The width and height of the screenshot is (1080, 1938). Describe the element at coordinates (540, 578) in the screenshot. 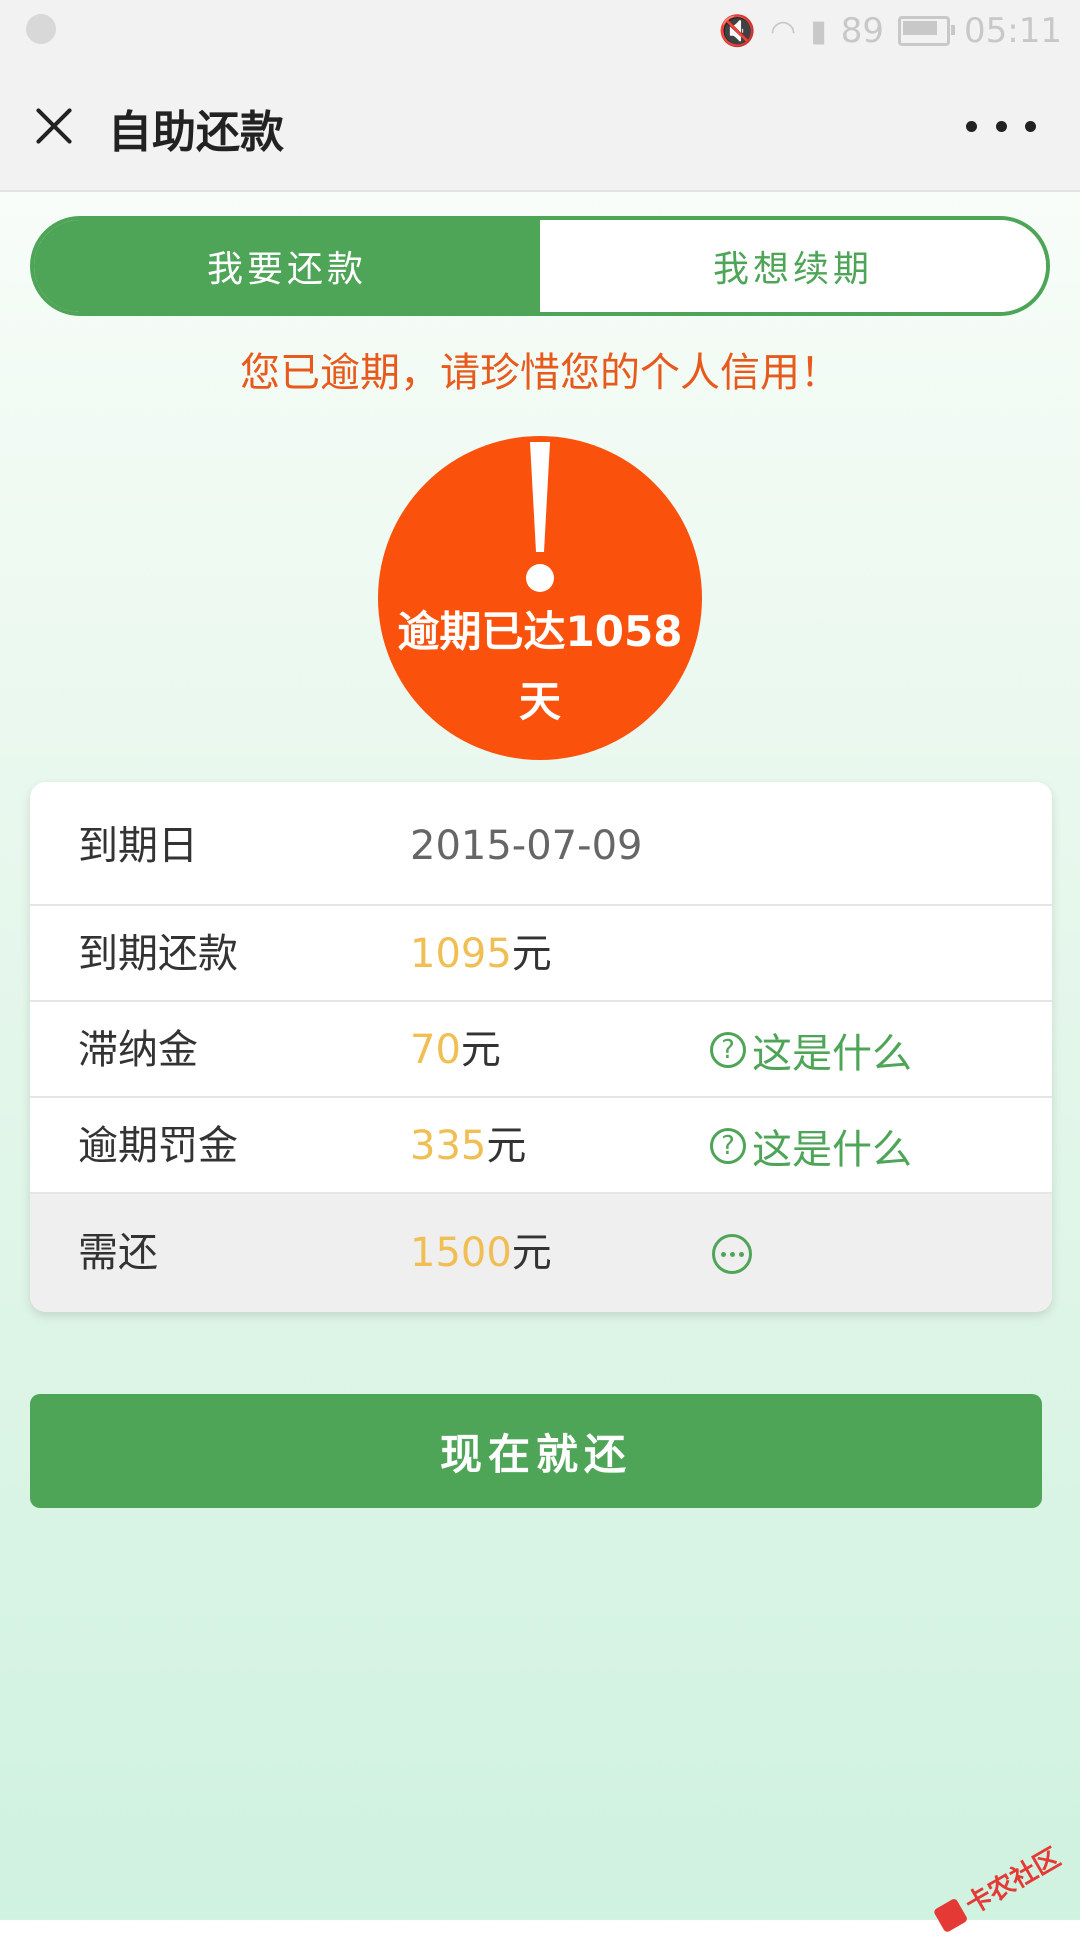

I see `exclamation-dot` at that location.